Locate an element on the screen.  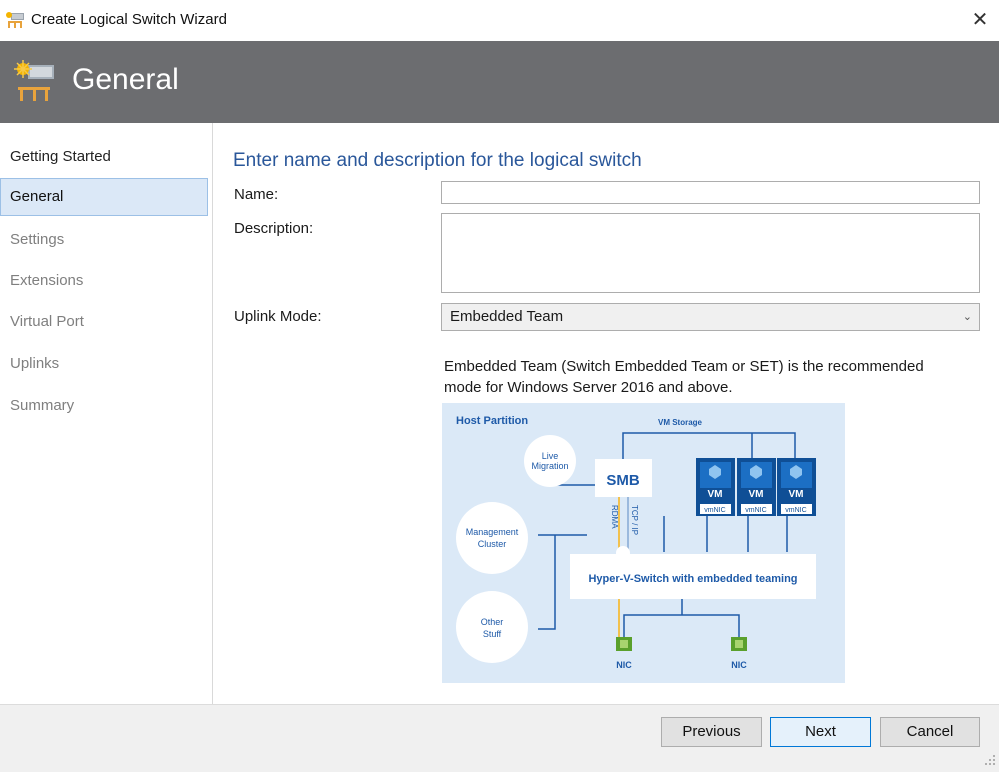
uplink-mode-label: Uplink Mode: is located at coordinates (278, 316).